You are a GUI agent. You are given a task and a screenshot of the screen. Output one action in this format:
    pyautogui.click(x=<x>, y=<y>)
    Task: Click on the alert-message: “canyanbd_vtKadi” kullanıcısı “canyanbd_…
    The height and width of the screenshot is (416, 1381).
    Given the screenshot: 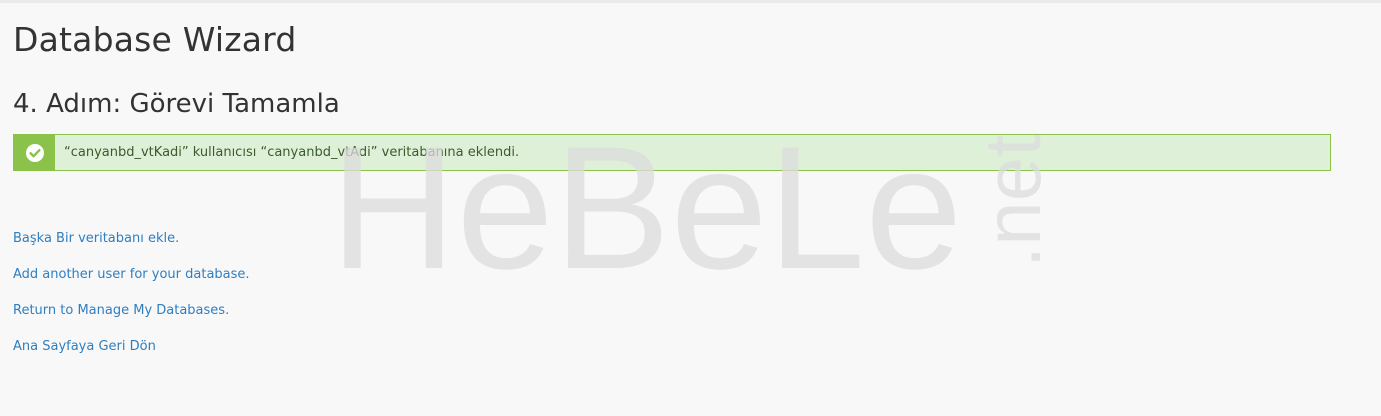 What is the action you would take?
    pyautogui.click(x=292, y=152)
    